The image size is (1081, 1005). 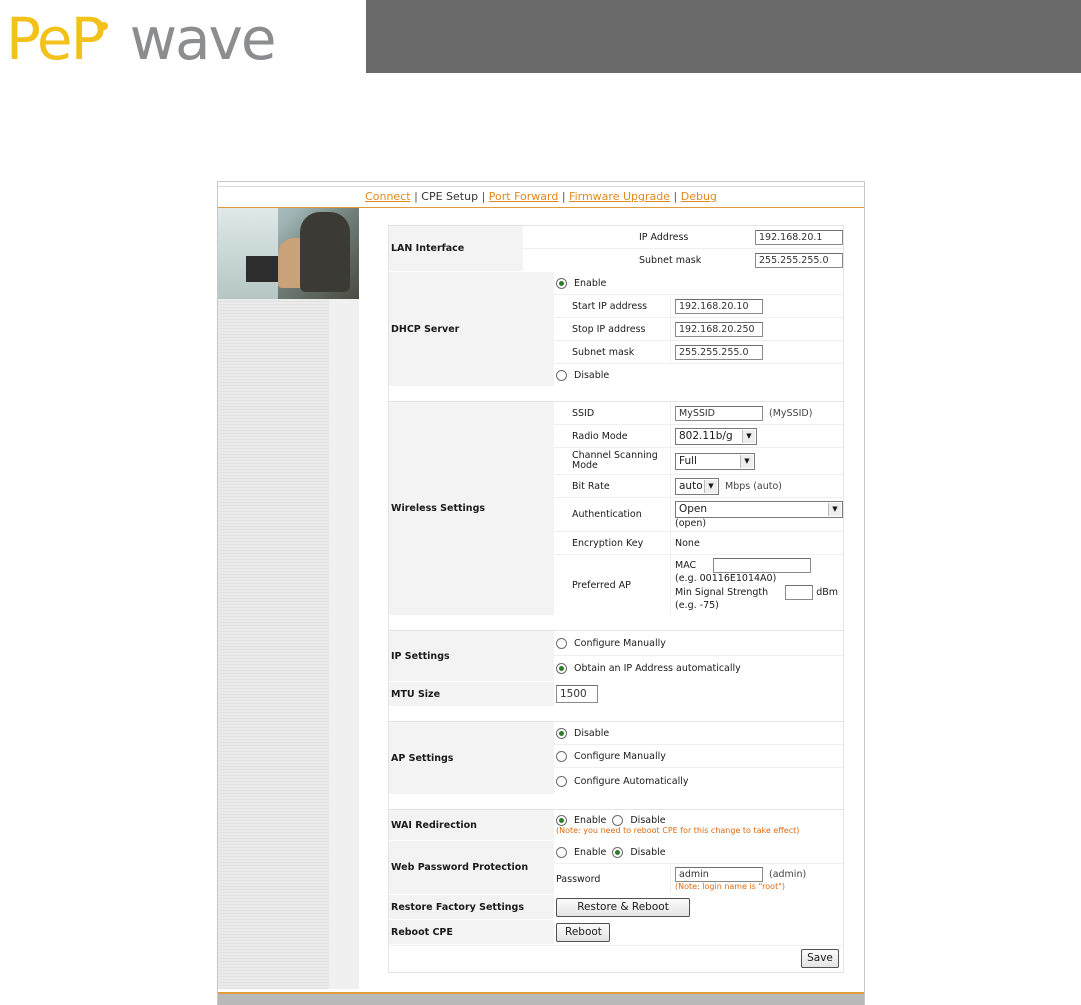 What do you see at coordinates (691, 523) in the screenshot?
I see `authentication-hint: (open)` at bounding box center [691, 523].